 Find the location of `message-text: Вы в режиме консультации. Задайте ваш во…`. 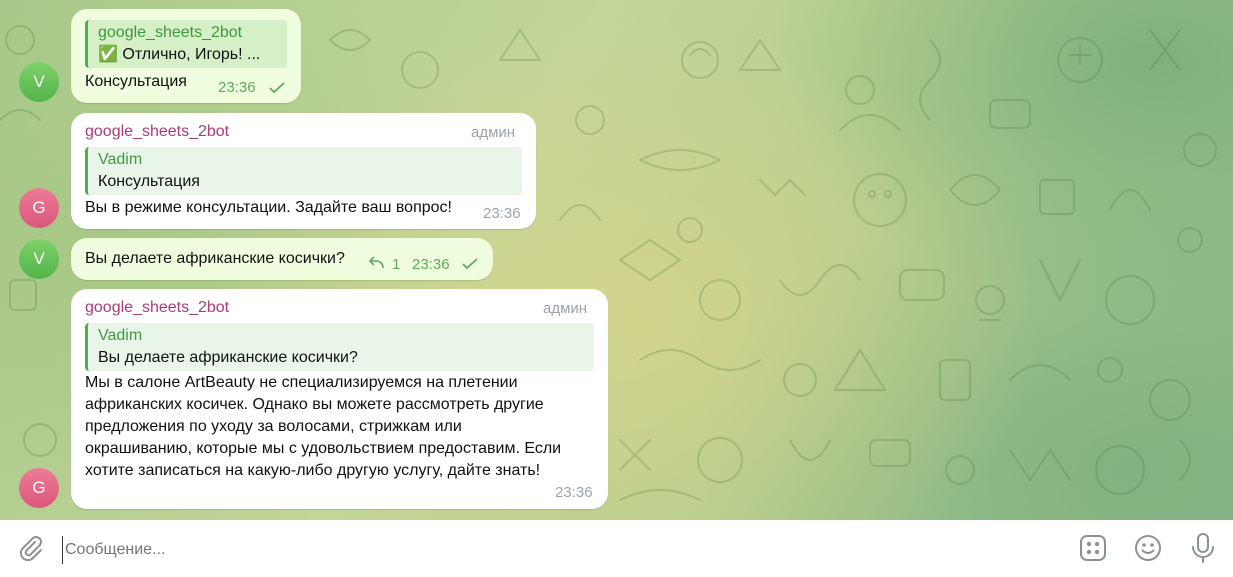

message-text: Вы в режиме консультации. Задайте ваш во… is located at coordinates (268, 207).